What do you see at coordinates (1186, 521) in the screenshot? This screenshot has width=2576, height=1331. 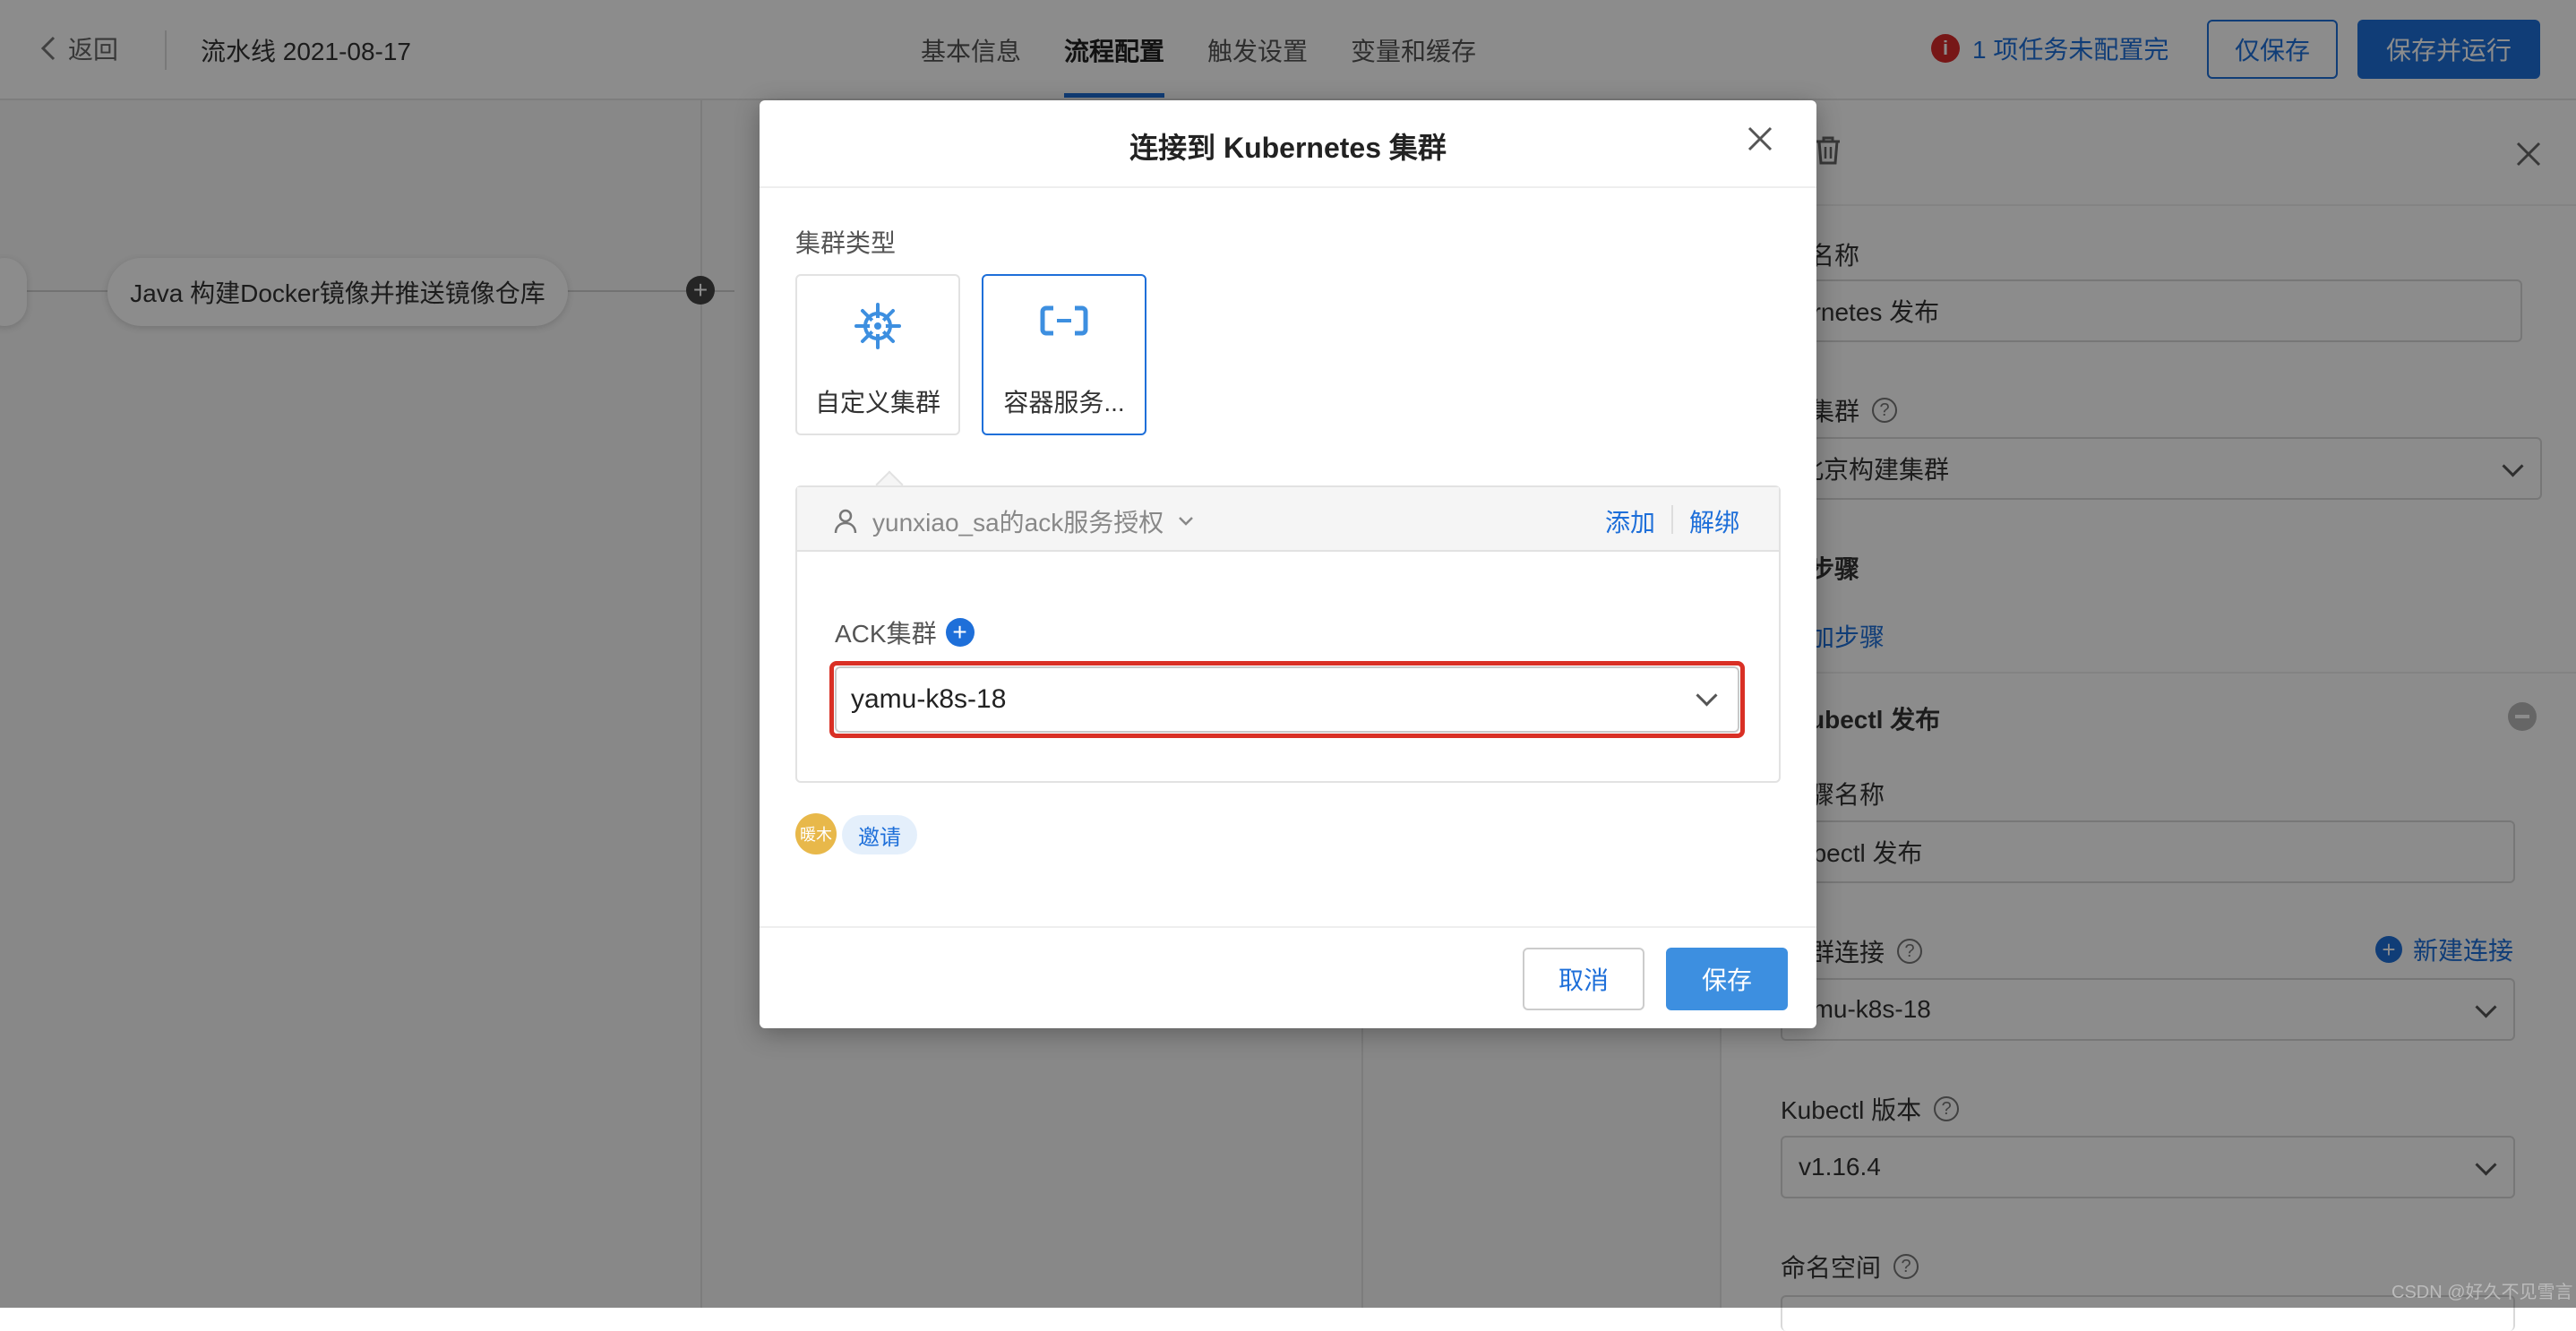 I see `chevron-down-icon` at bounding box center [1186, 521].